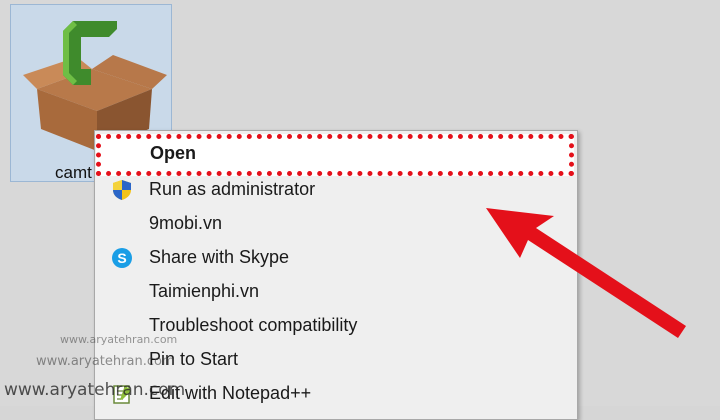 Image resolution: width=720 pixels, height=420 pixels. I want to click on watermark-small: www.aryatehran.com, so click(119, 339).